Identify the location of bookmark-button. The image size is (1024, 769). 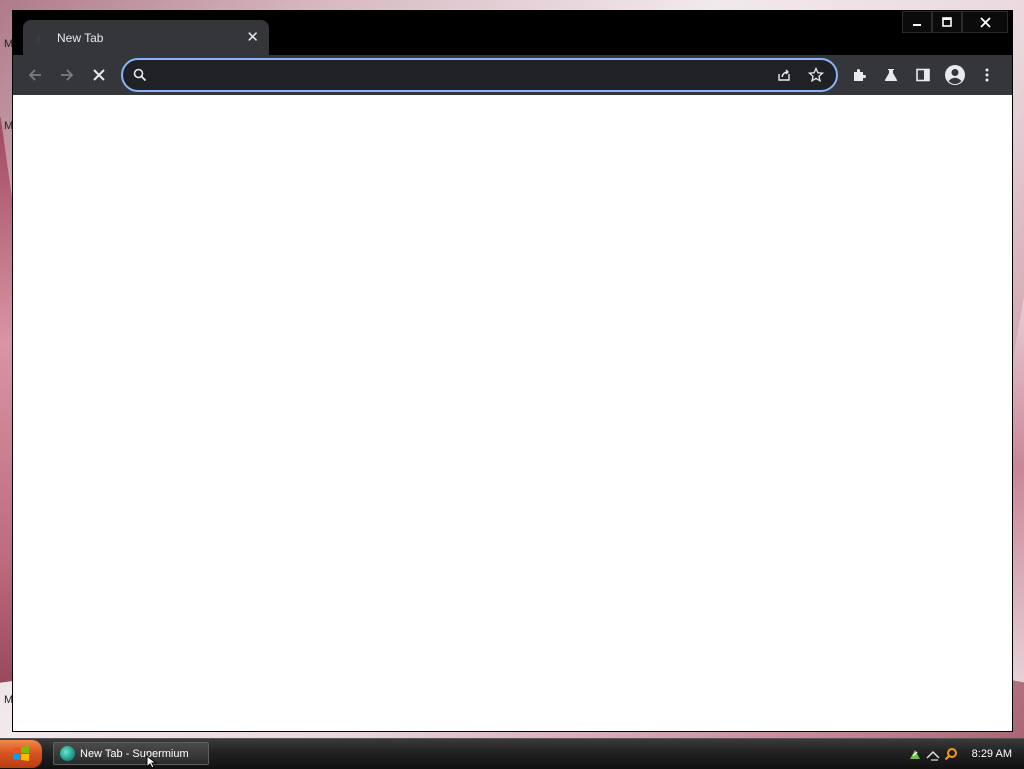
(816, 75).